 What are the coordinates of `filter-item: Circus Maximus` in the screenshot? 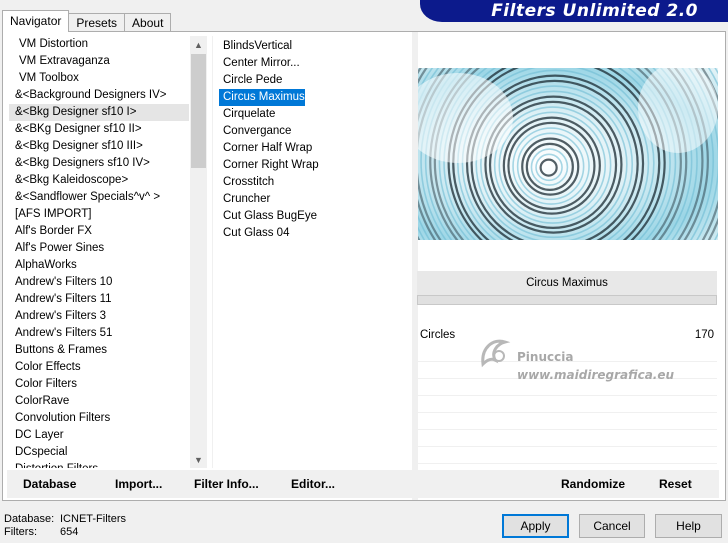 It's located at (262, 97).